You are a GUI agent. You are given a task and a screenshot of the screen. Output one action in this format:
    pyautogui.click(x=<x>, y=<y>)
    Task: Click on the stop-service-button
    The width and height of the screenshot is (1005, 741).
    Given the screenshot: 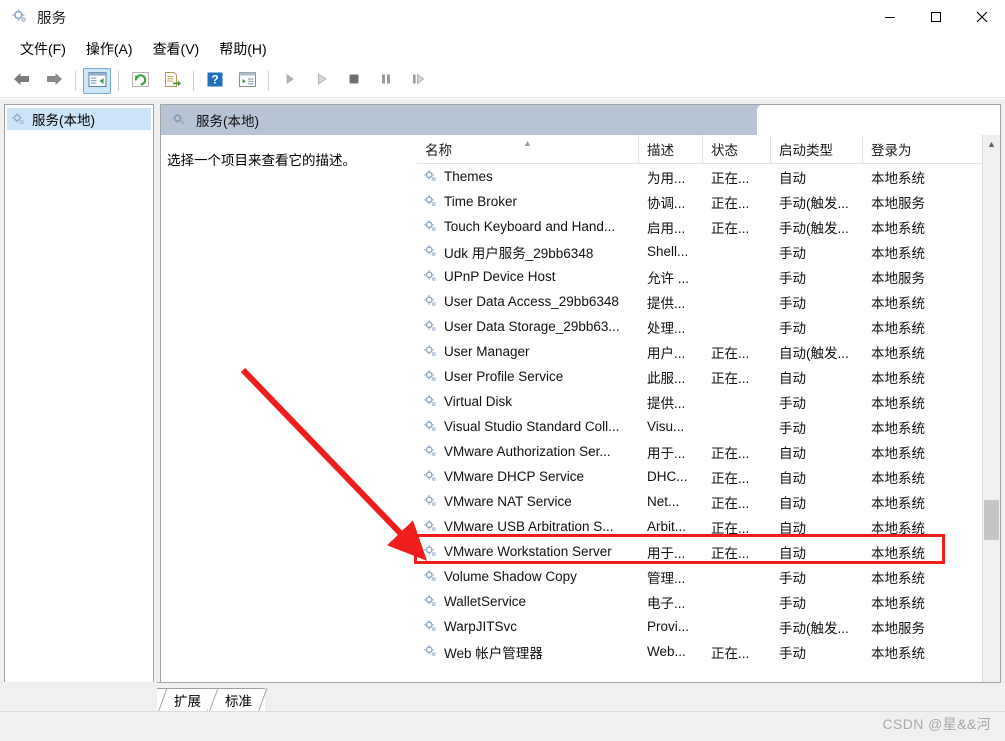 What is the action you would take?
    pyautogui.click(x=354, y=81)
    